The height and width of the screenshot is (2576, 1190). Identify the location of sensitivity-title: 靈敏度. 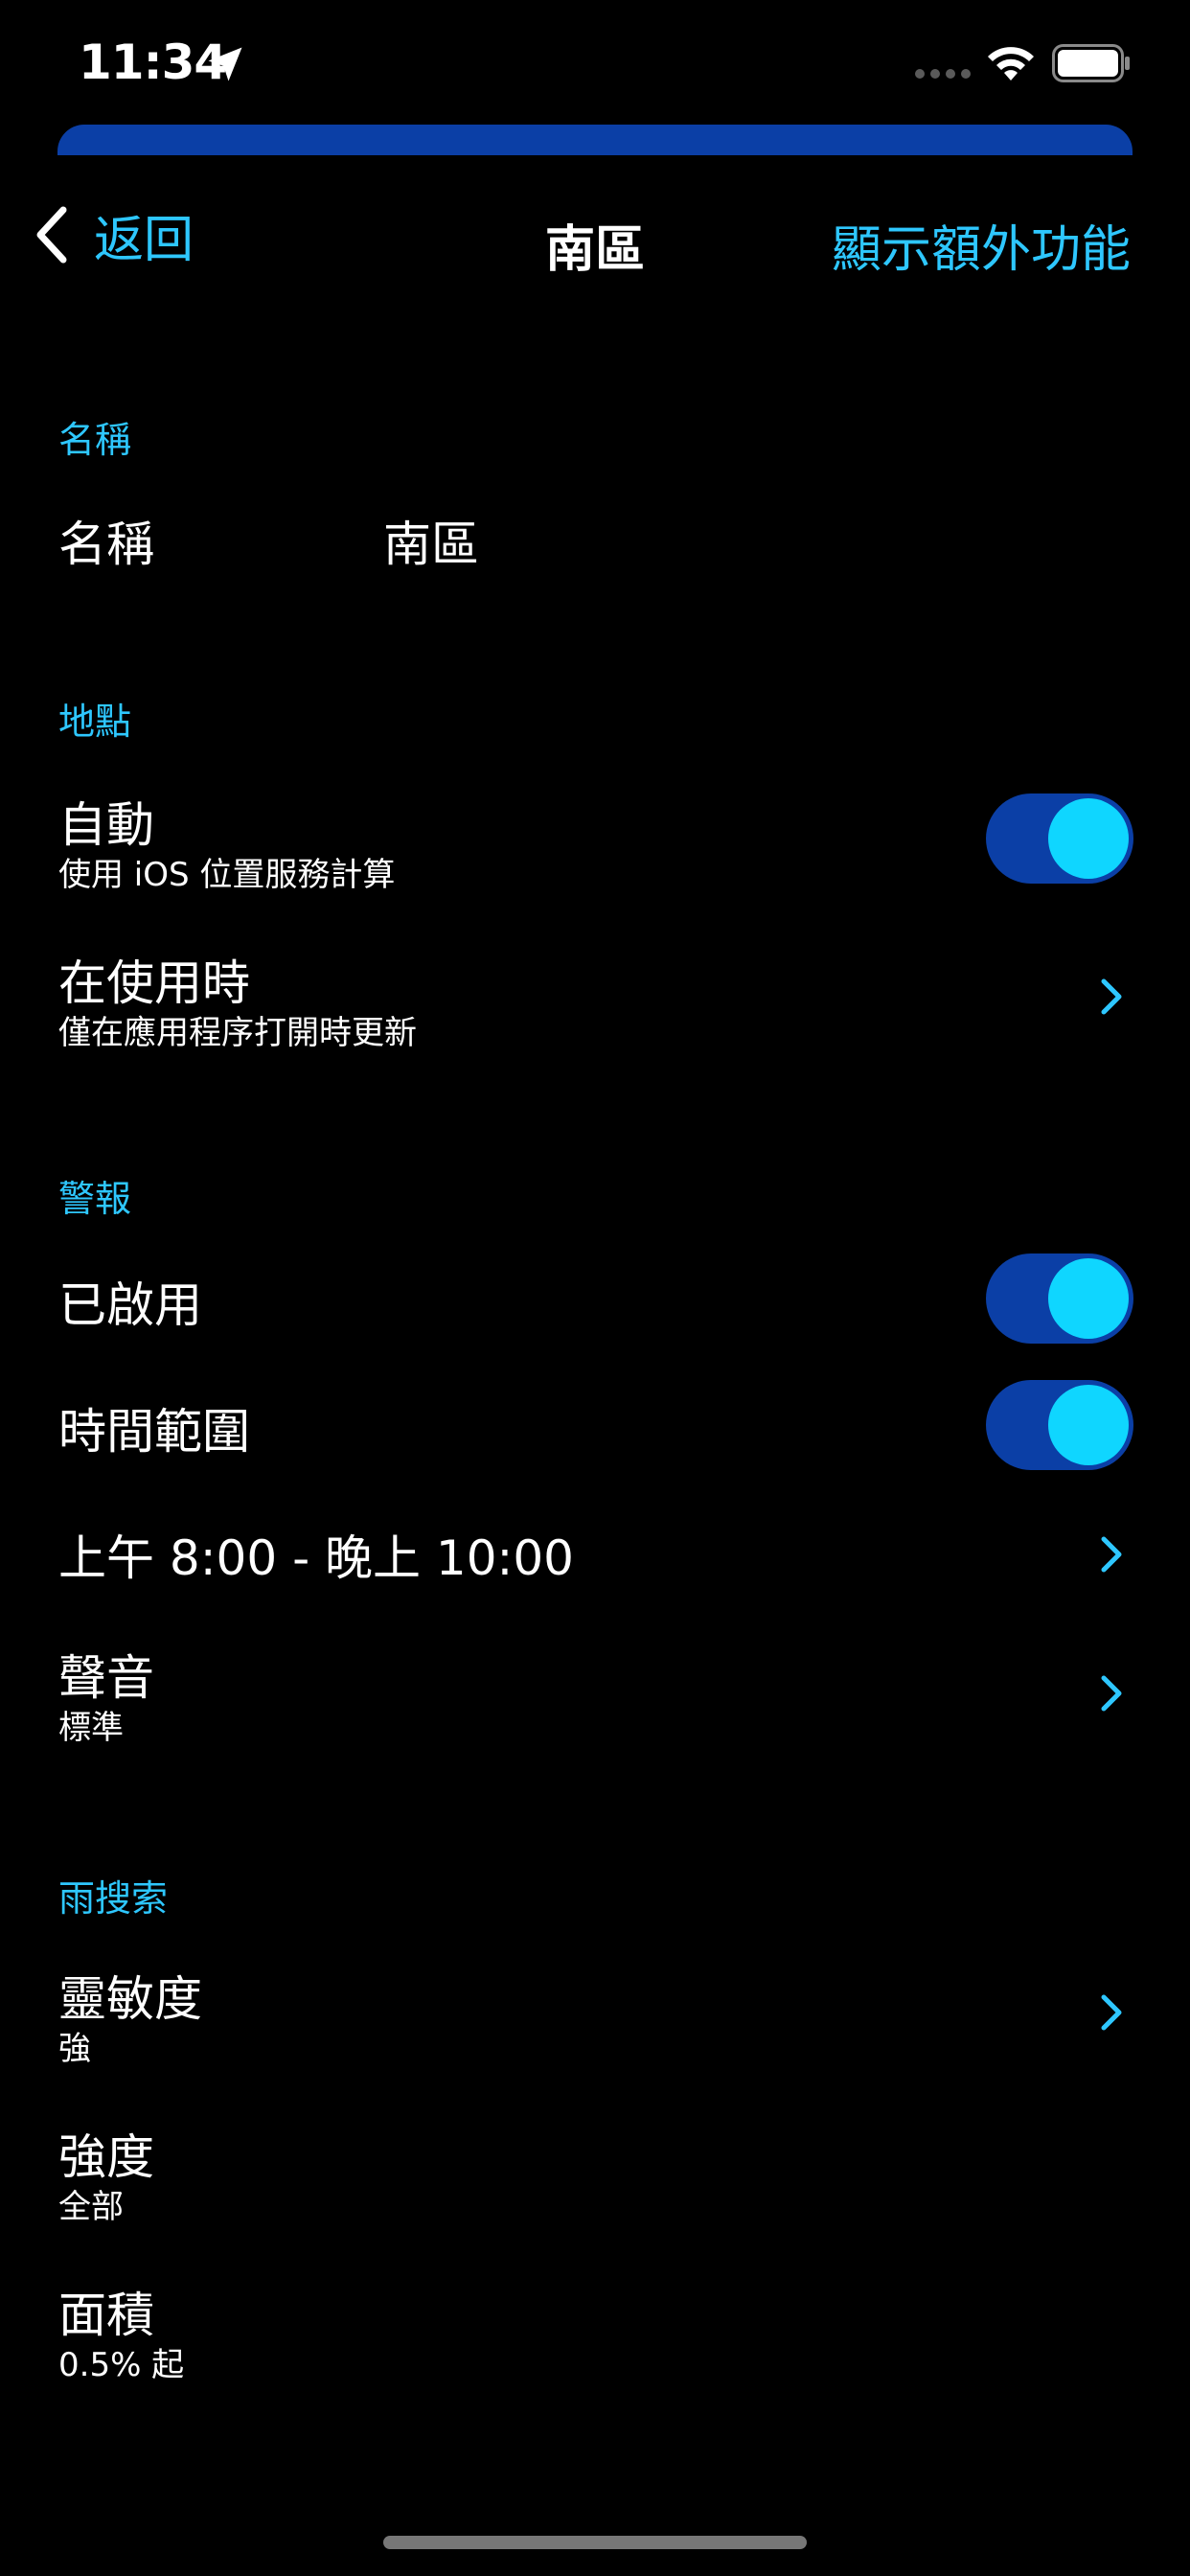
(130, 1999).